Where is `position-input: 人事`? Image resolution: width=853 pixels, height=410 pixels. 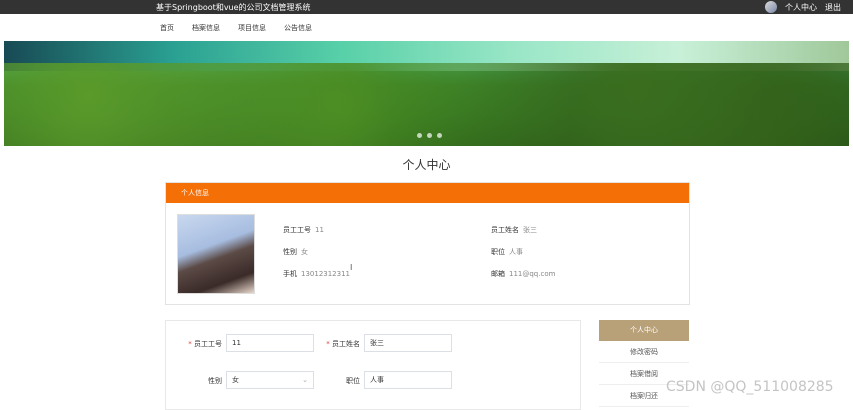
position-input: 人事 is located at coordinates (408, 380).